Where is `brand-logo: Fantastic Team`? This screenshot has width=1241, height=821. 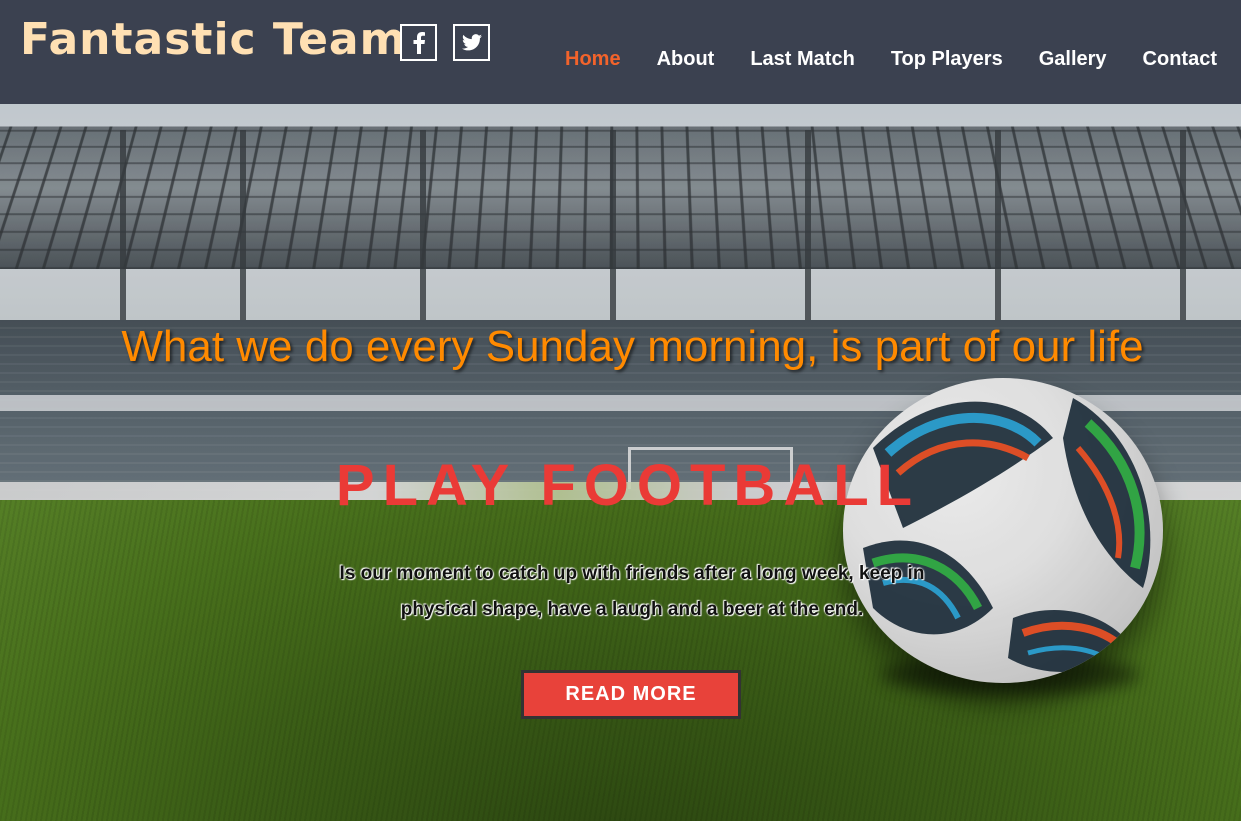 brand-logo: Fantastic Team is located at coordinates (213, 39).